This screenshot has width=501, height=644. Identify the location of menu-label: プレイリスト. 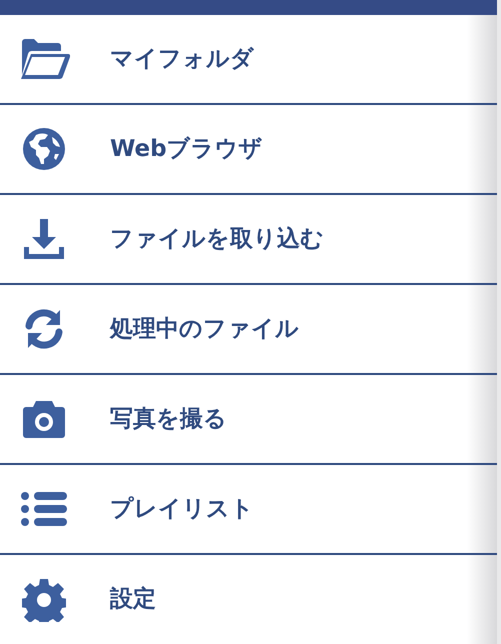
(182, 509).